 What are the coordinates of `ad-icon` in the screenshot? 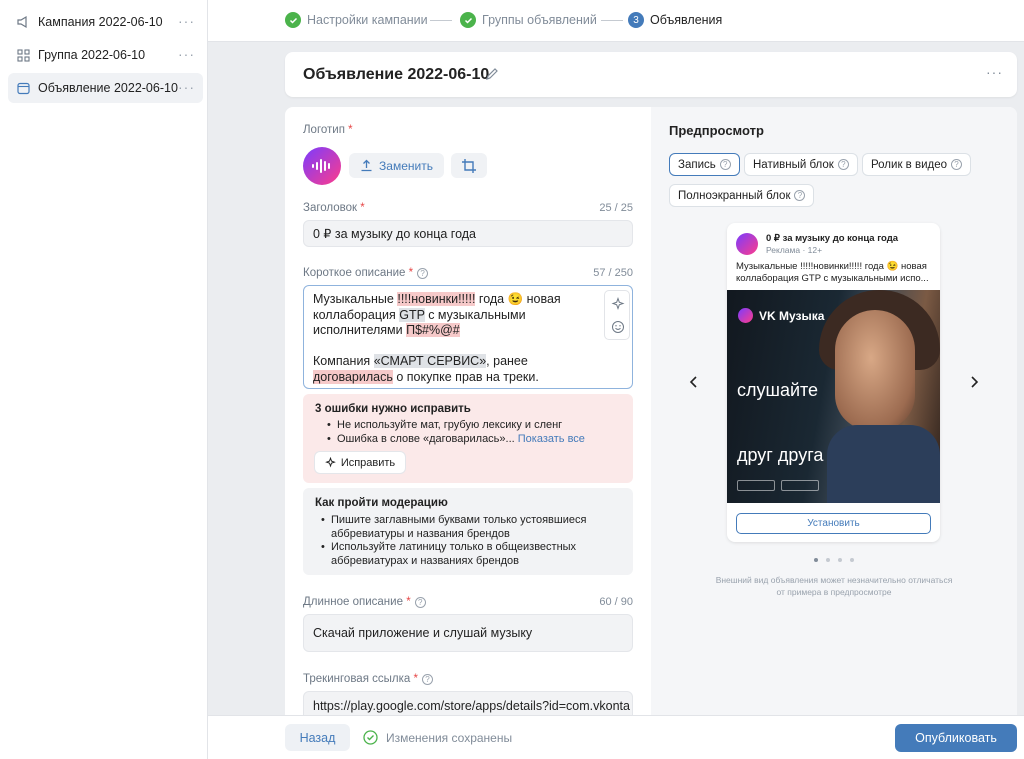 It's located at (23, 88).